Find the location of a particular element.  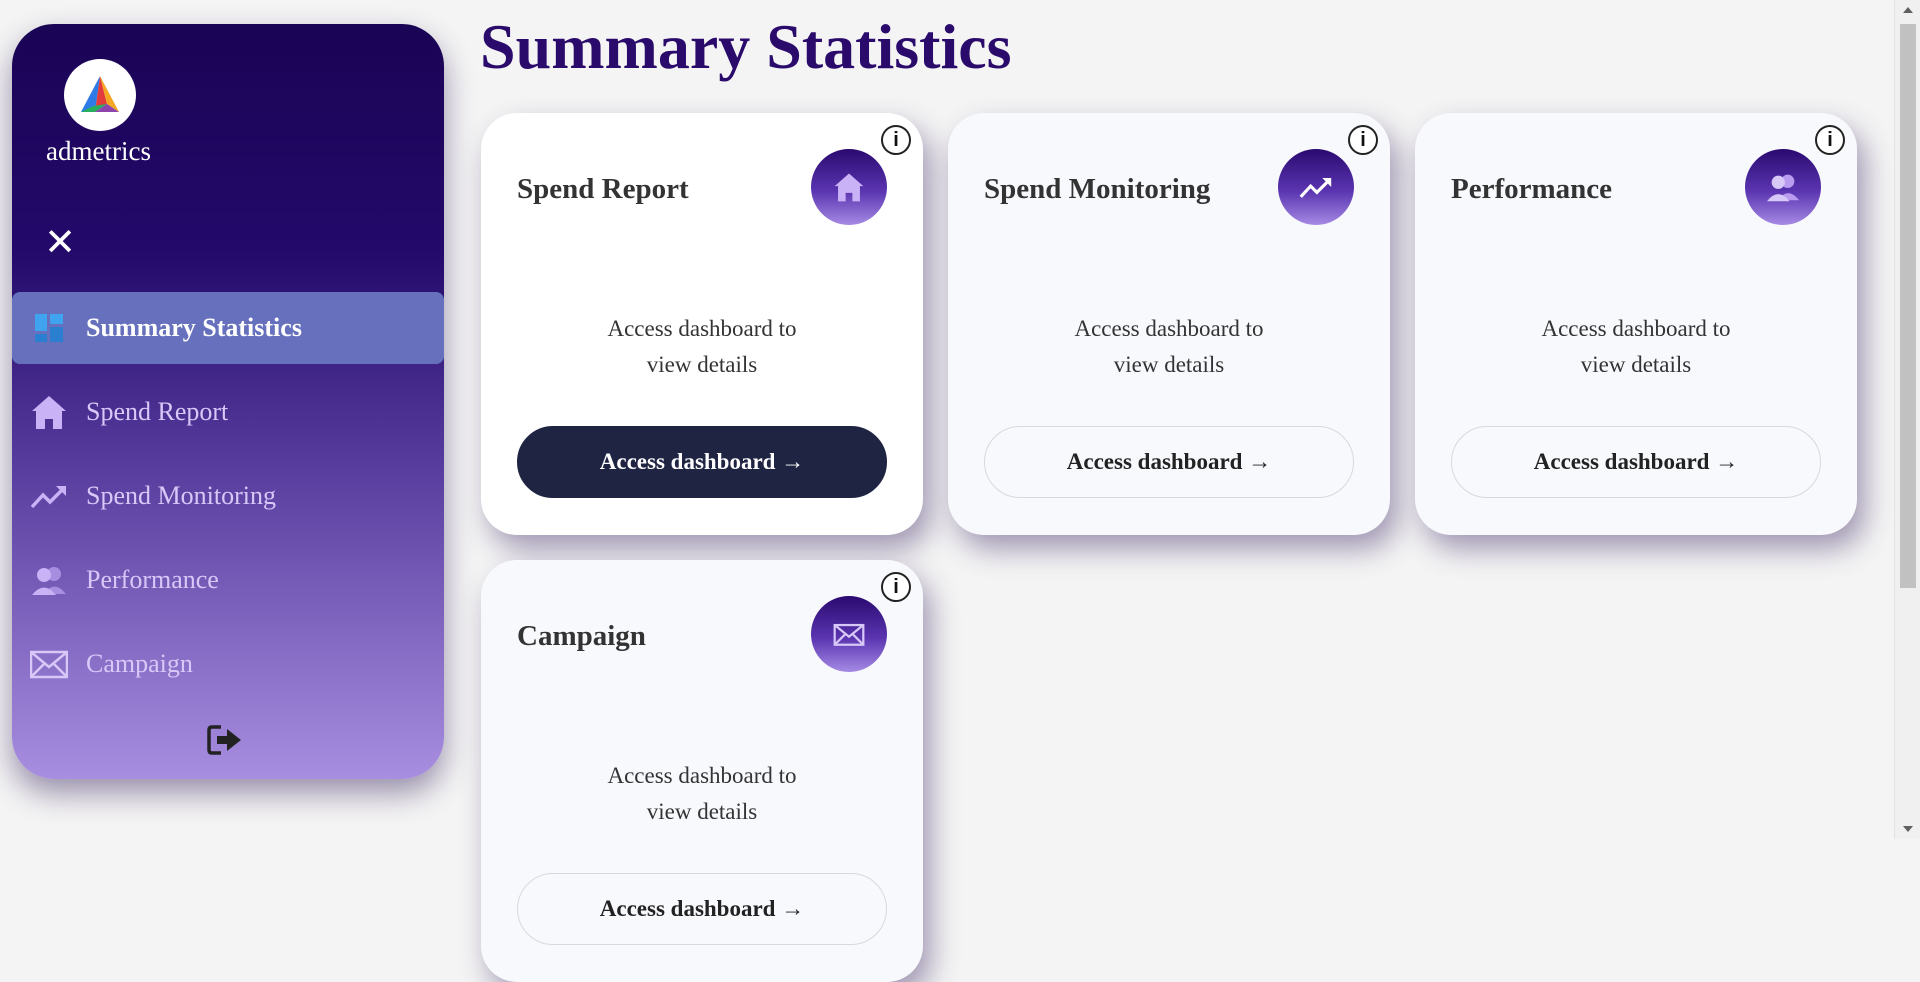

vertical-scrollbar is located at coordinates (1907, 419).